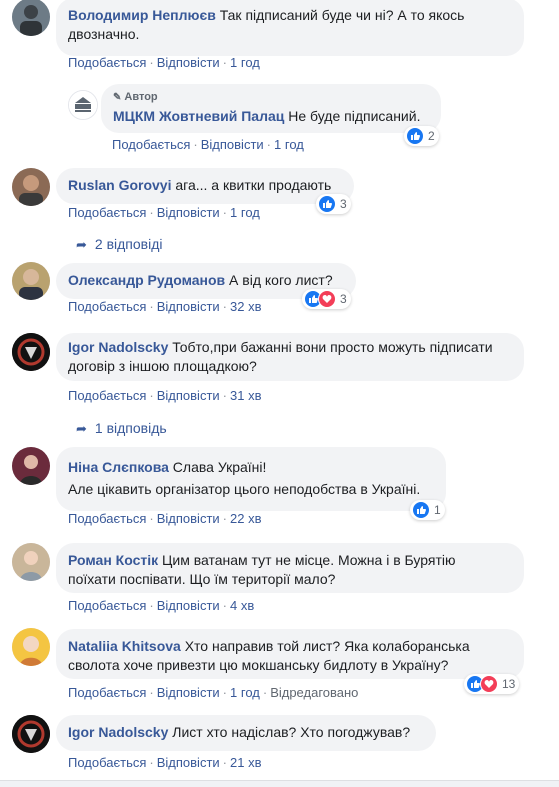  What do you see at coordinates (245, 518) in the screenshot?
I see `timestamp: 22 хв` at bounding box center [245, 518].